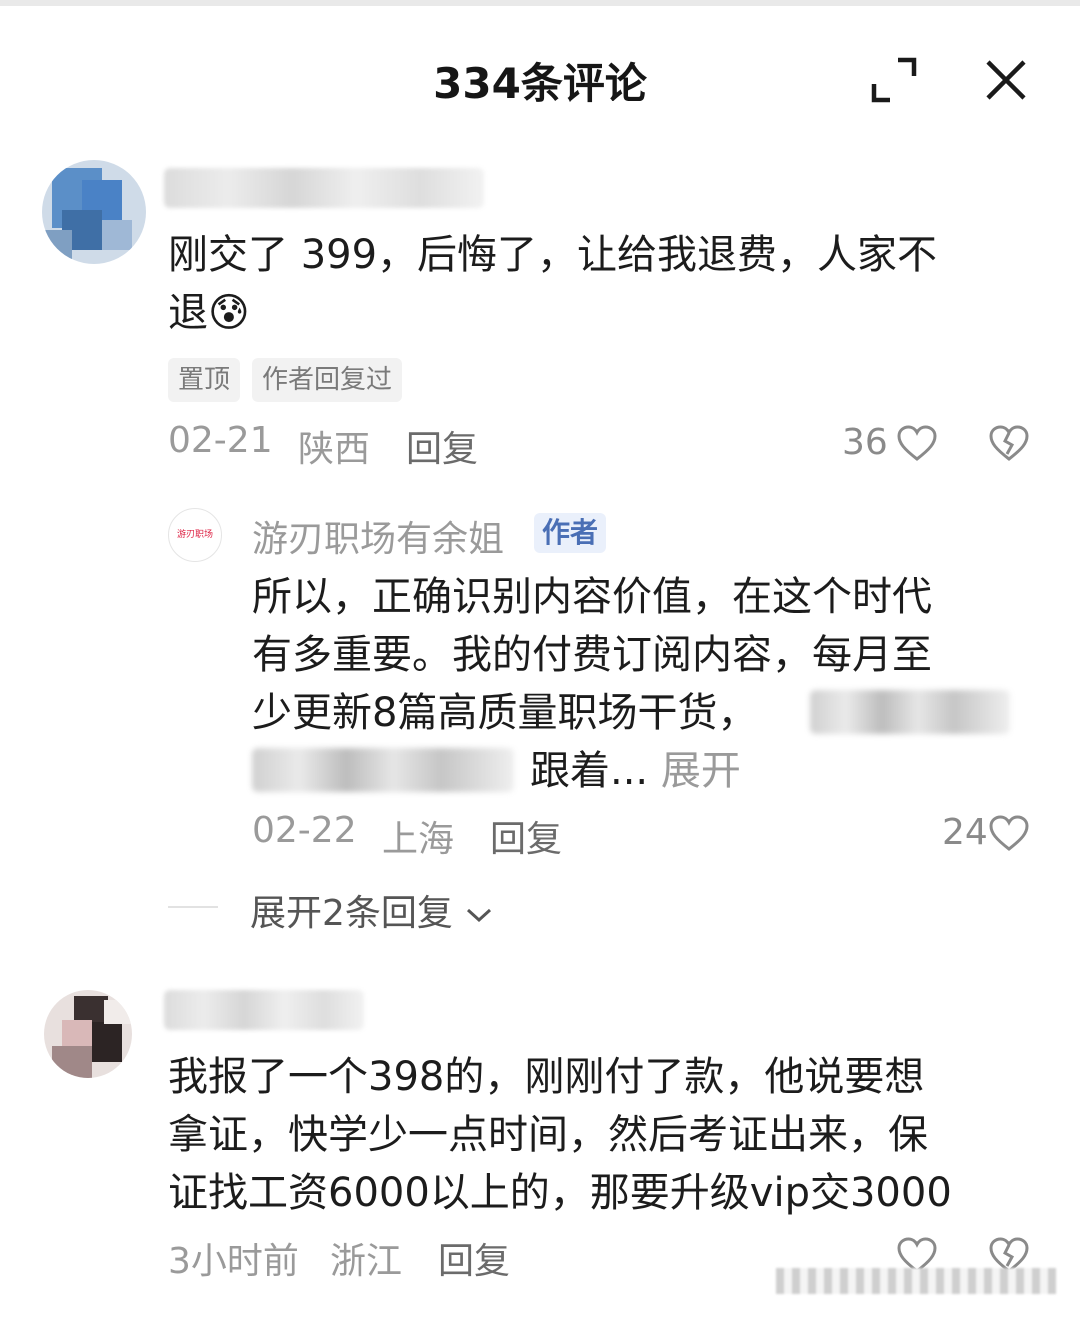 This screenshot has height=1318, width=1080. I want to click on comment-location: 浙江, so click(366, 1261).